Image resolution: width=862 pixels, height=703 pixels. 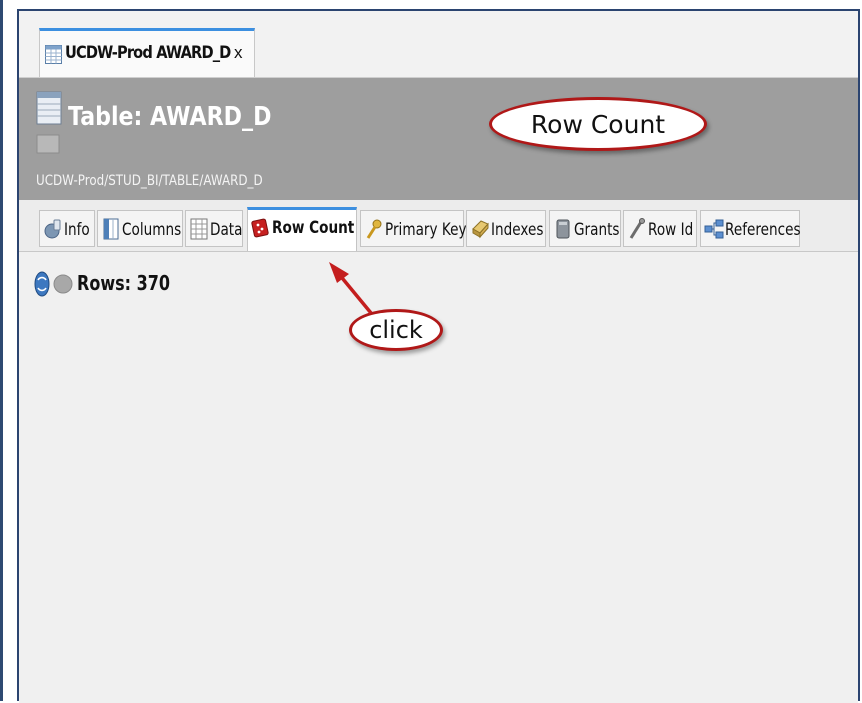 What do you see at coordinates (714, 229) in the screenshot?
I see `references-icon` at bounding box center [714, 229].